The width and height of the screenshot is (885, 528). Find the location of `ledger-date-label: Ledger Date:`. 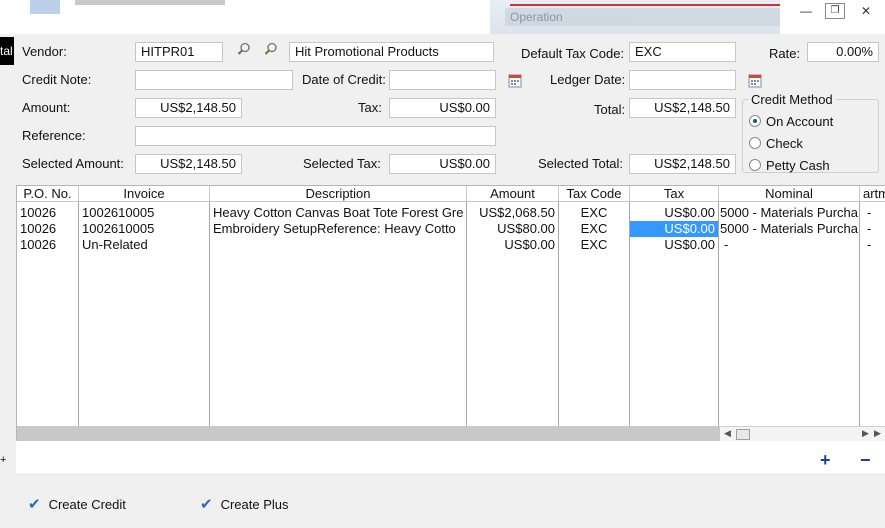

ledger-date-label: Ledger Date: is located at coordinates (588, 79).